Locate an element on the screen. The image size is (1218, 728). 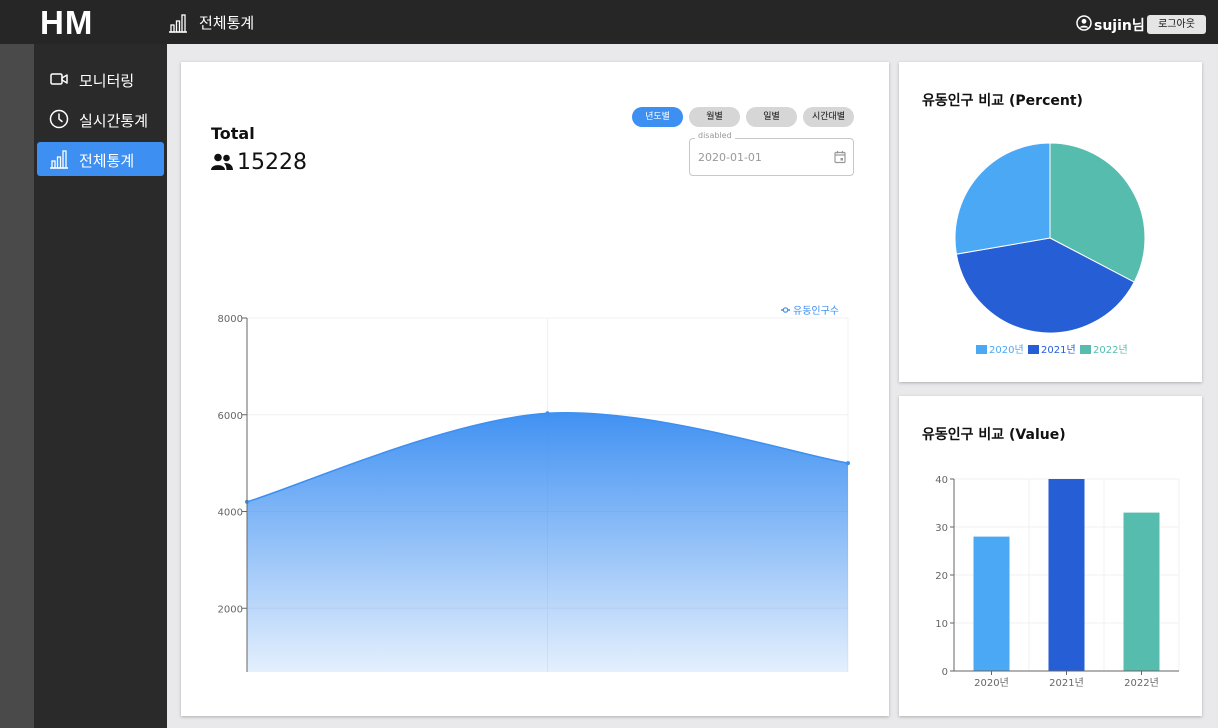
y-tick-label: 30 is located at coordinates (941, 528).